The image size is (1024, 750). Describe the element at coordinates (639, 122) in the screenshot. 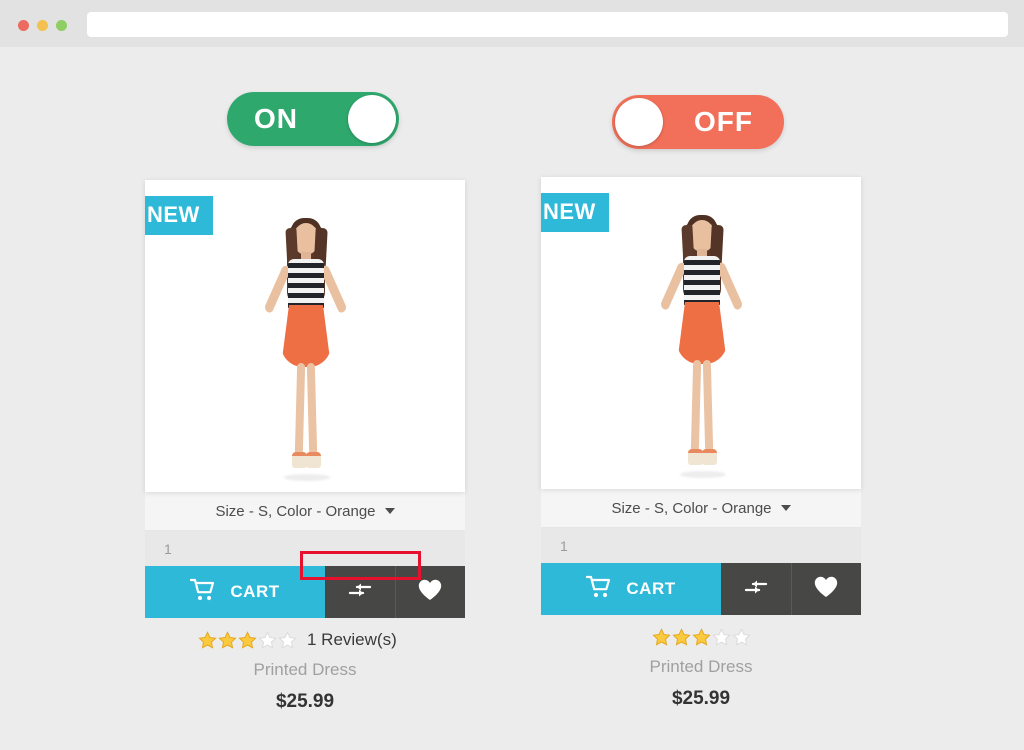

I see `toggle-off-knob` at that location.